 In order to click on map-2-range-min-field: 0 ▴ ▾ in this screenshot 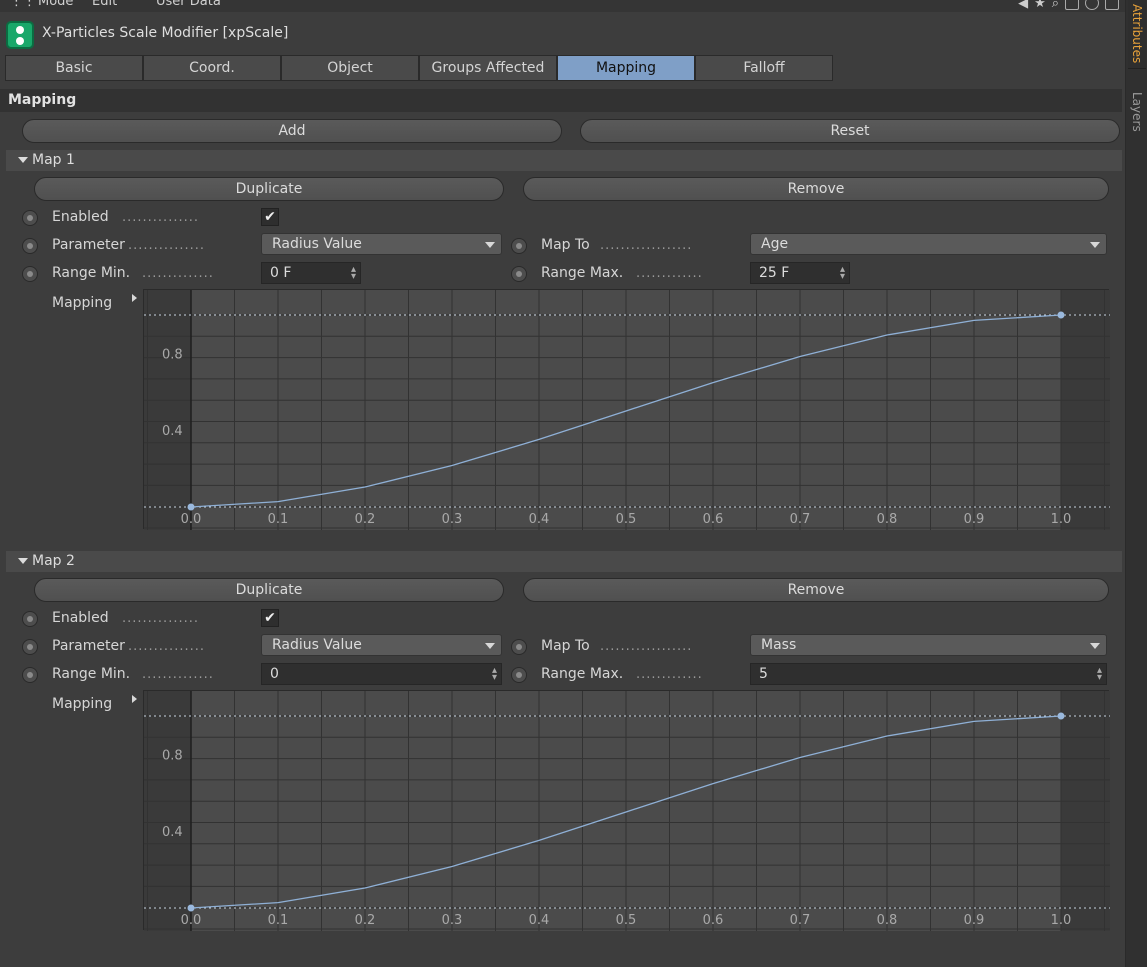, I will do `click(381, 674)`.